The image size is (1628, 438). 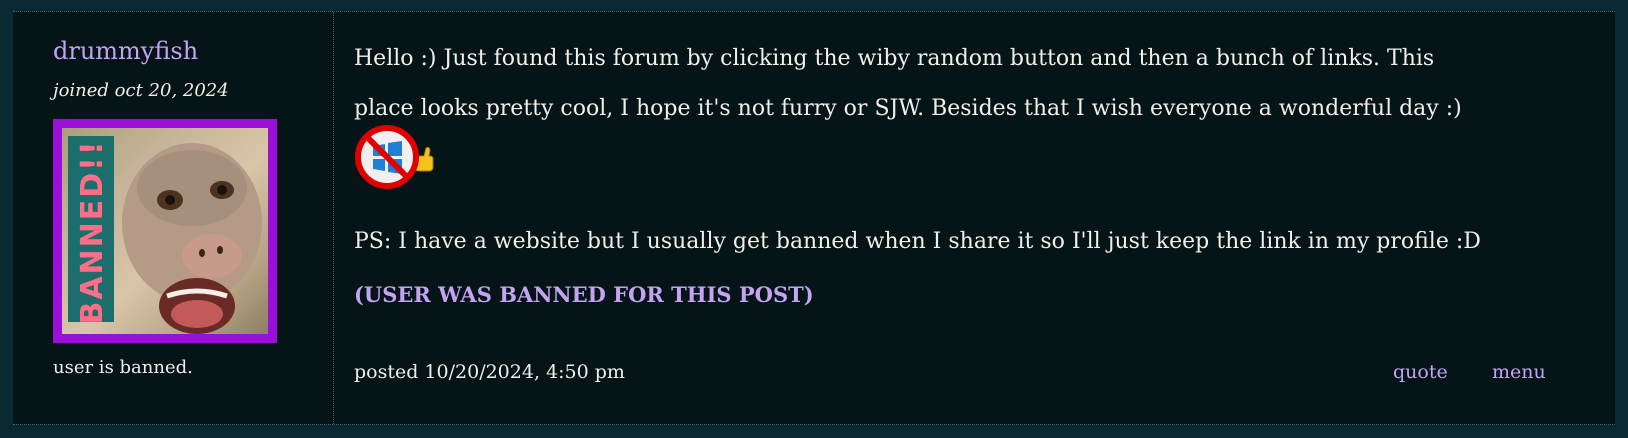 I want to click on banned-stamp: BANNED!!, so click(x=91, y=230).